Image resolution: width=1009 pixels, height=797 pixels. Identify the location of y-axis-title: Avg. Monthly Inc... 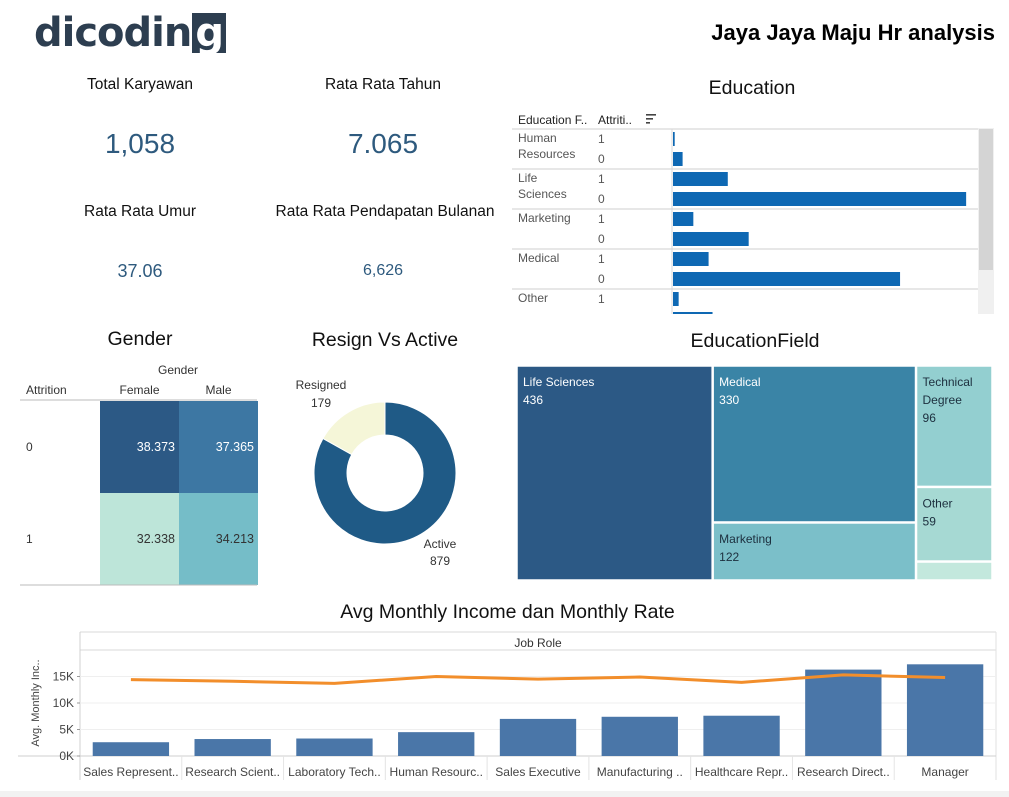
(36, 702).